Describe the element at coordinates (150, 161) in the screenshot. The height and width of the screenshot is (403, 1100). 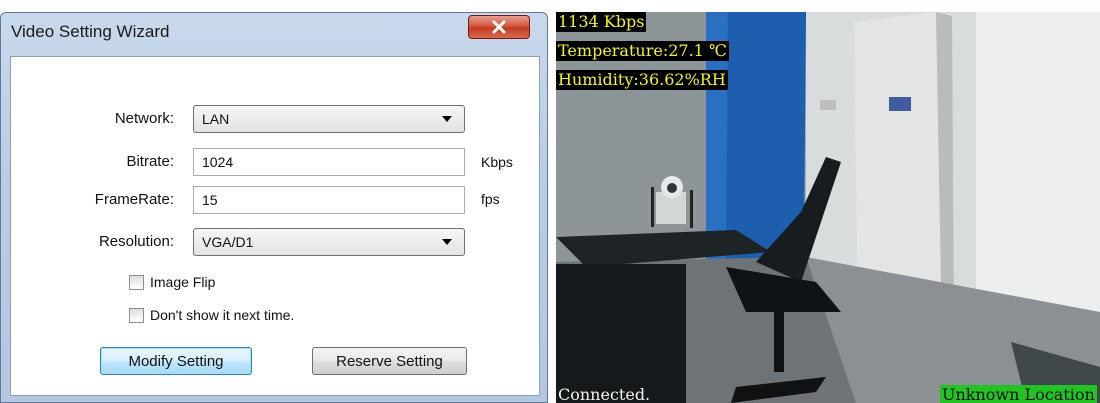
I see `bitrate-label: Bitrate:` at that location.